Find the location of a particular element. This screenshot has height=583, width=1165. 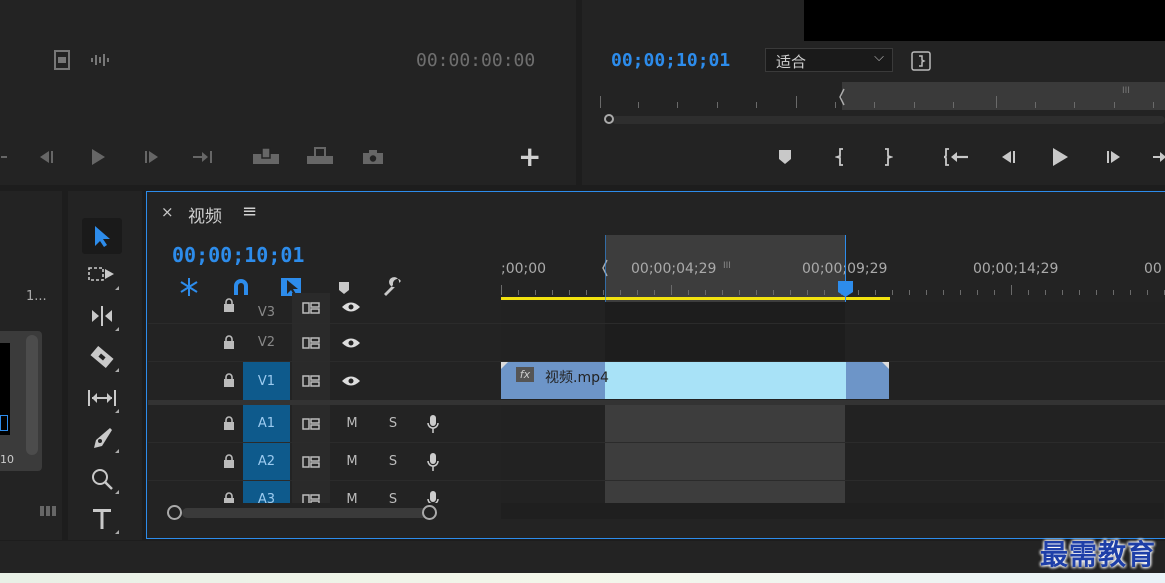

program-in-out-range is located at coordinates (1003, 96).